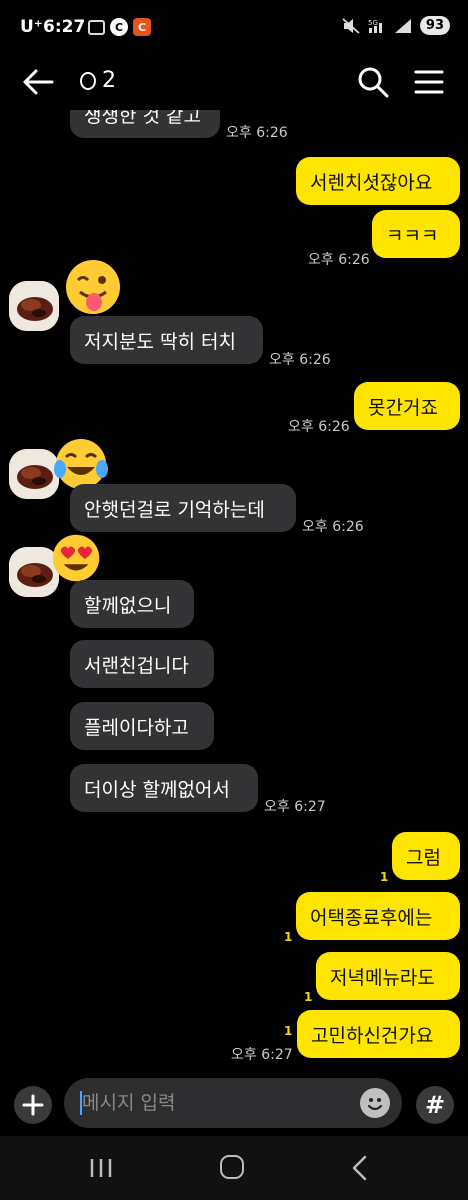  I want to click on message-bubble-outgoing: 저녁메뉴라도, so click(388, 976).